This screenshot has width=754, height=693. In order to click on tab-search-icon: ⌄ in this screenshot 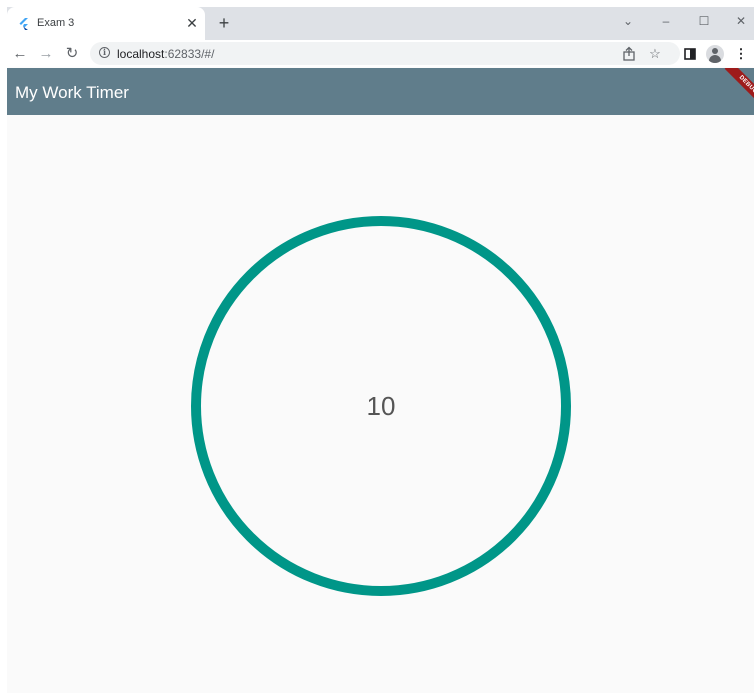, I will do `click(628, 21)`.